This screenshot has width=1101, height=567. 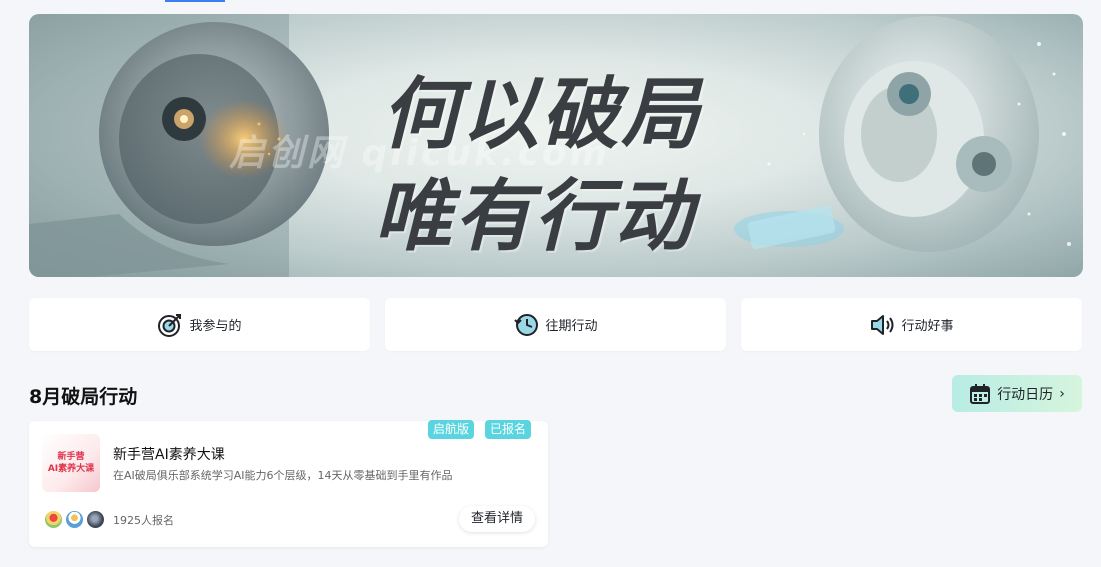 I want to click on course-description: 在AI破局俱乐部系统学习AI能力6个层级，14天从零基础到手里有作品, so click(x=283, y=475).